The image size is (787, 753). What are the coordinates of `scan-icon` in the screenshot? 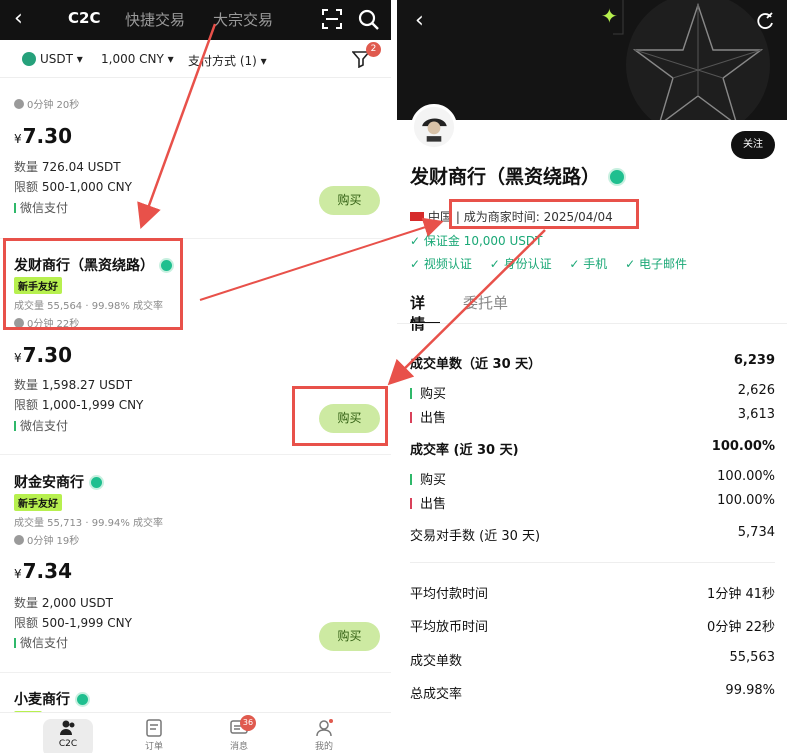 It's located at (332, 19).